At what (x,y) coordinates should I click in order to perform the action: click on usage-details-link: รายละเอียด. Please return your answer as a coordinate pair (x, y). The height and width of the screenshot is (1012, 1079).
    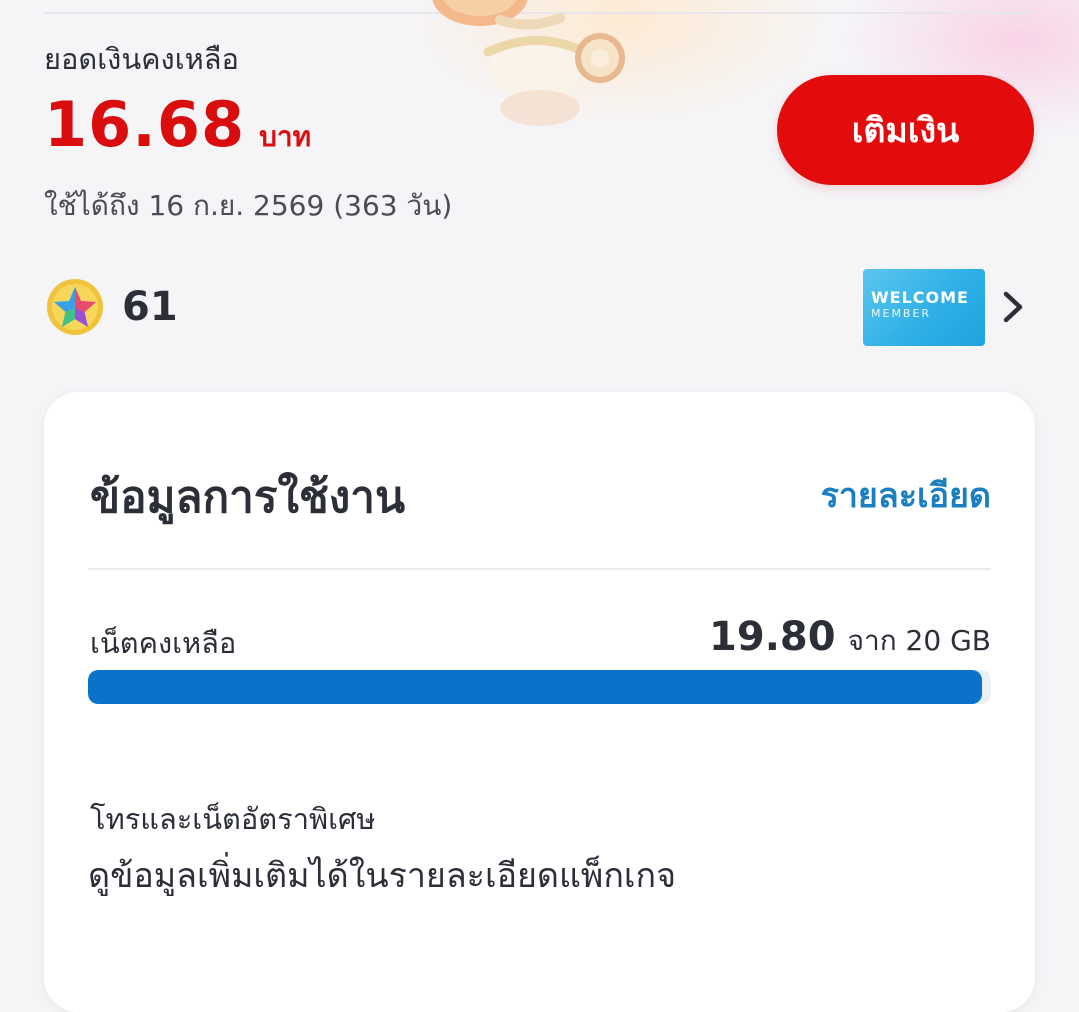
    Looking at the image, I should click on (906, 495).